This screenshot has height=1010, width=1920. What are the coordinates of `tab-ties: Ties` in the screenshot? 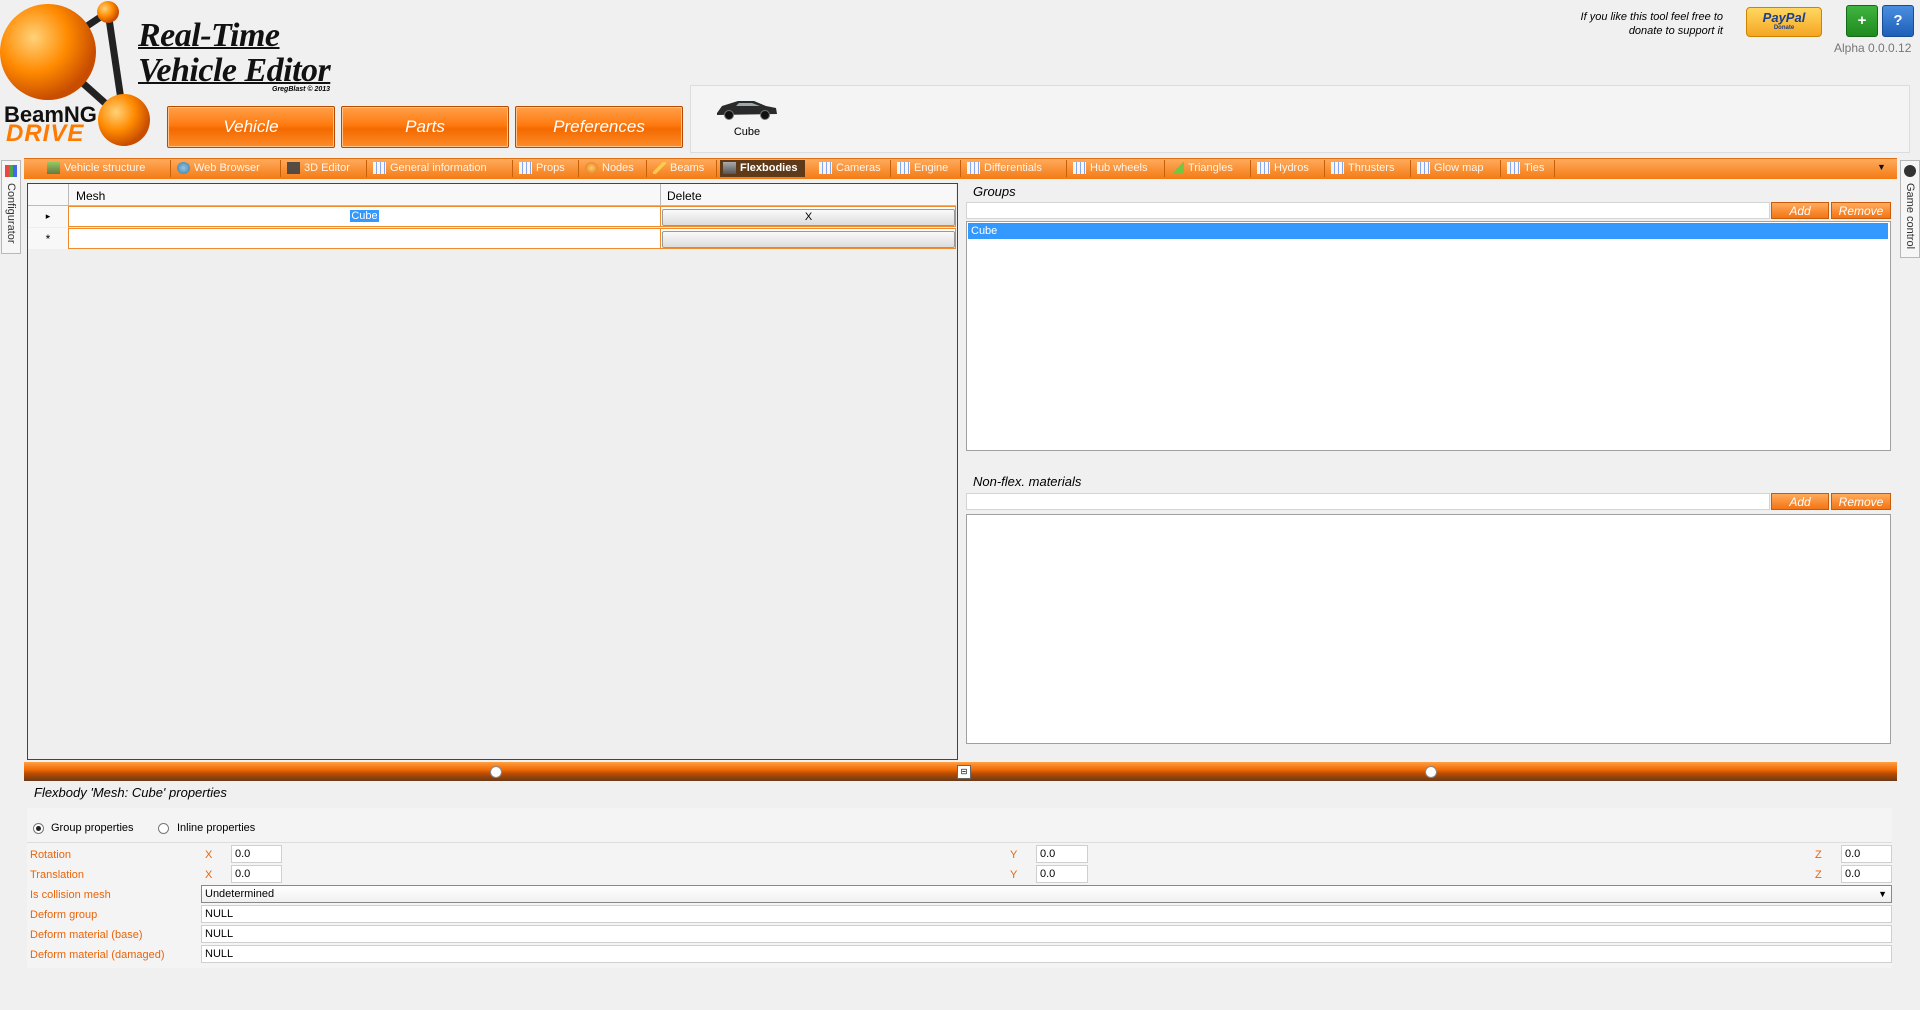 It's located at (1524, 168).